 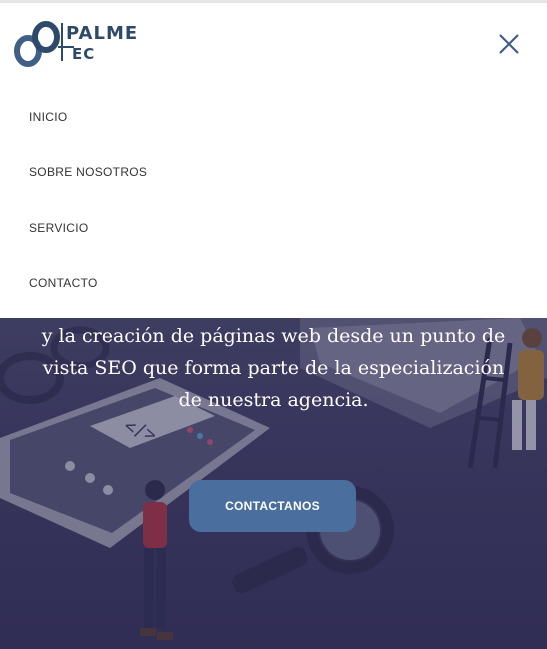 I want to click on close-menu-button, so click(x=509, y=44).